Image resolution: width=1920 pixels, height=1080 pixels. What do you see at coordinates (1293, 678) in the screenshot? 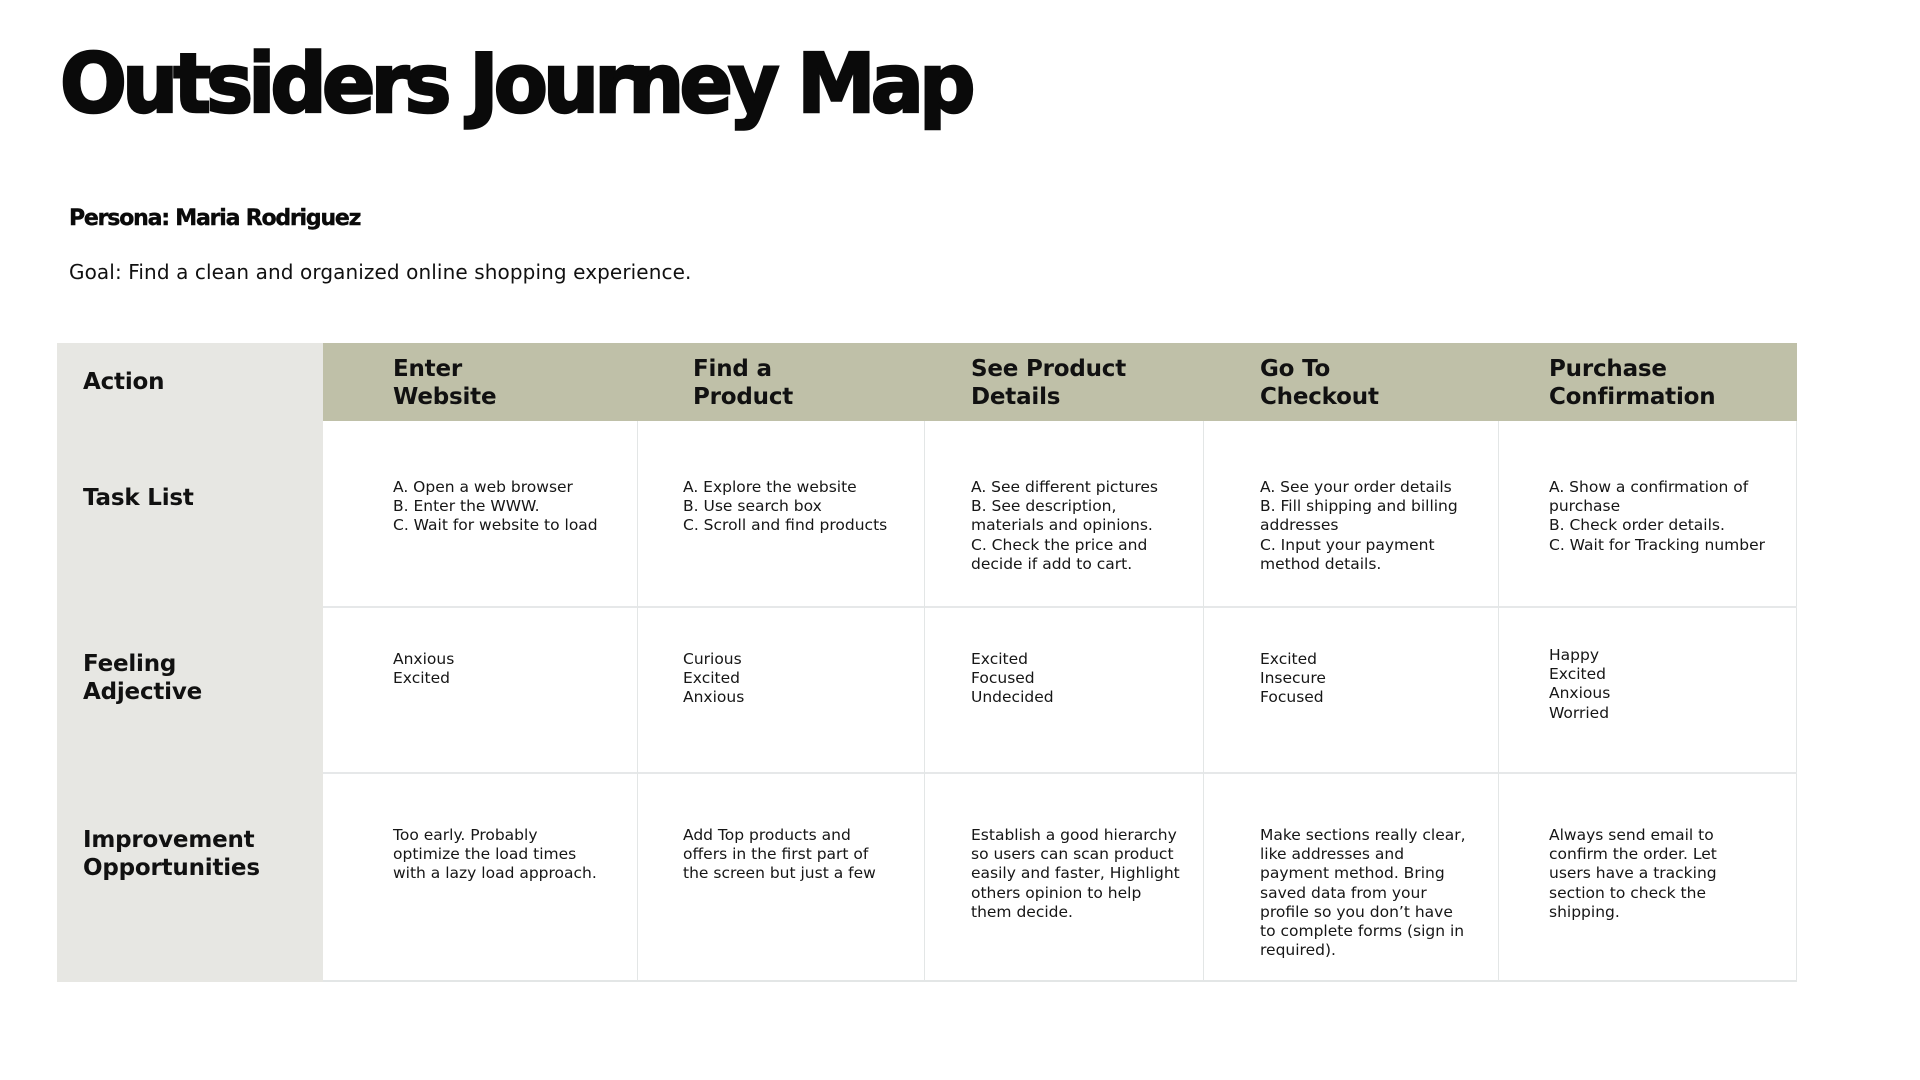
I see `feeling-cell: Excited Insecure Focused` at bounding box center [1293, 678].